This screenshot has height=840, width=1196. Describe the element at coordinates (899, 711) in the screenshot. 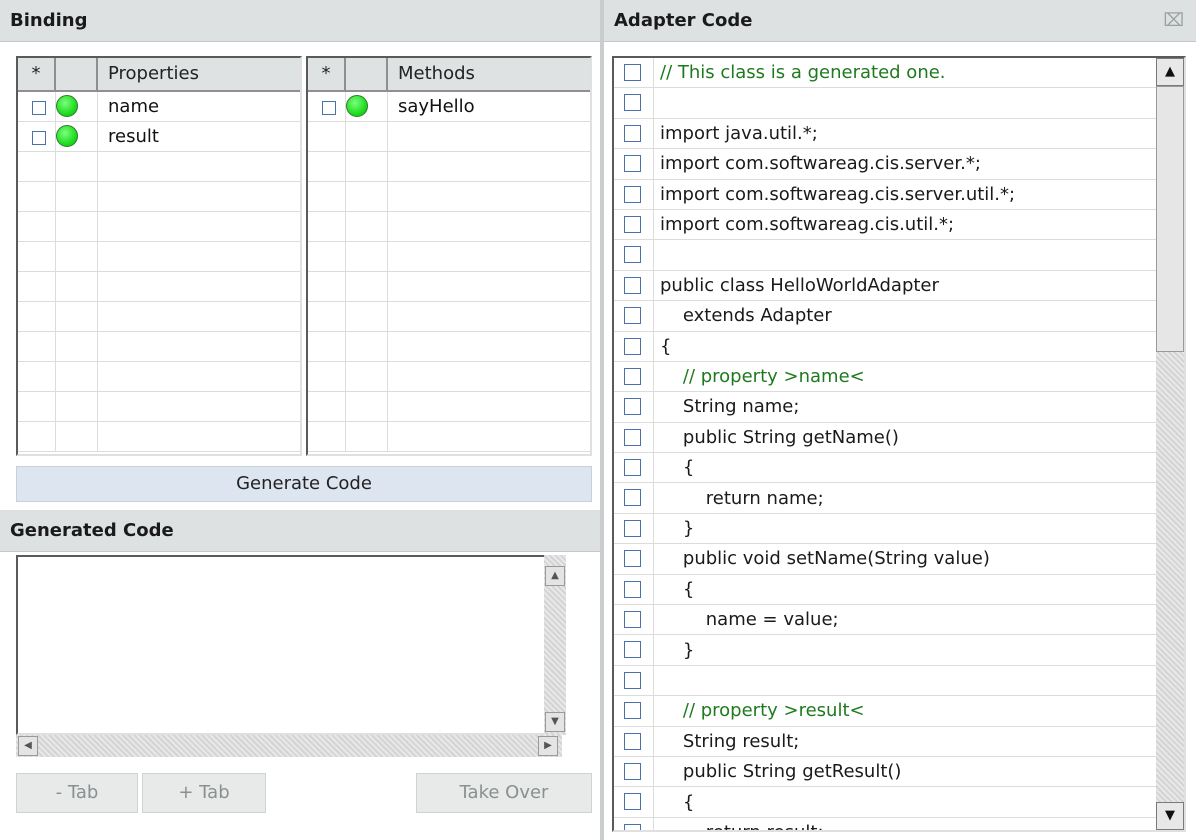

I see `code-line: // property >result<` at that location.